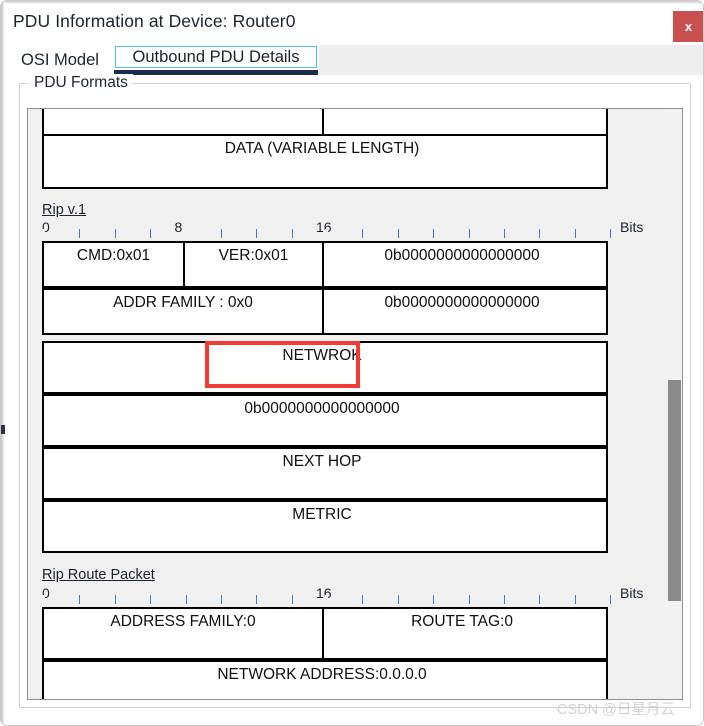 Image resolution: width=704 pixels, height=726 pixels. Describe the element at coordinates (325, 526) in the screenshot. I see `pdu-field-row: METRIC` at that location.